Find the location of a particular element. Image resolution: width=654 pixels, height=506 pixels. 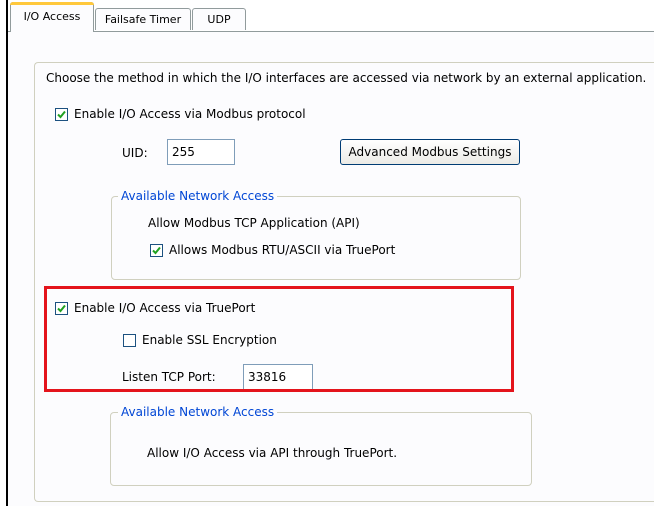

tab-failsafe-timer-label: Failsafe Timer is located at coordinates (143, 19).